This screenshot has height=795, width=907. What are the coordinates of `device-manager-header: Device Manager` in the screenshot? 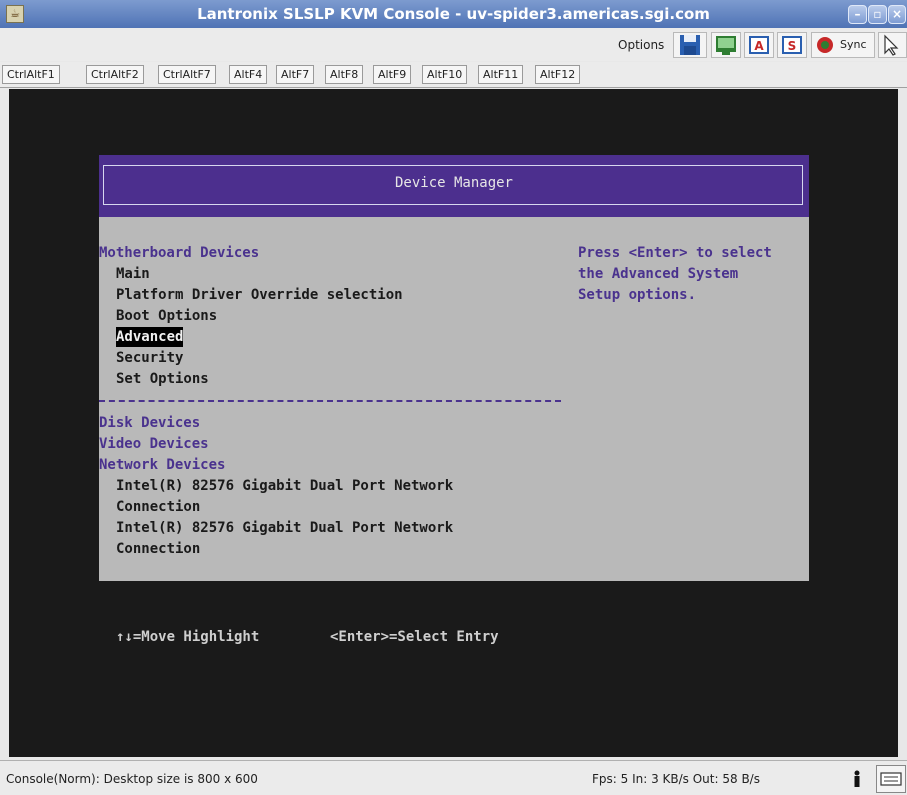 It's located at (454, 186).